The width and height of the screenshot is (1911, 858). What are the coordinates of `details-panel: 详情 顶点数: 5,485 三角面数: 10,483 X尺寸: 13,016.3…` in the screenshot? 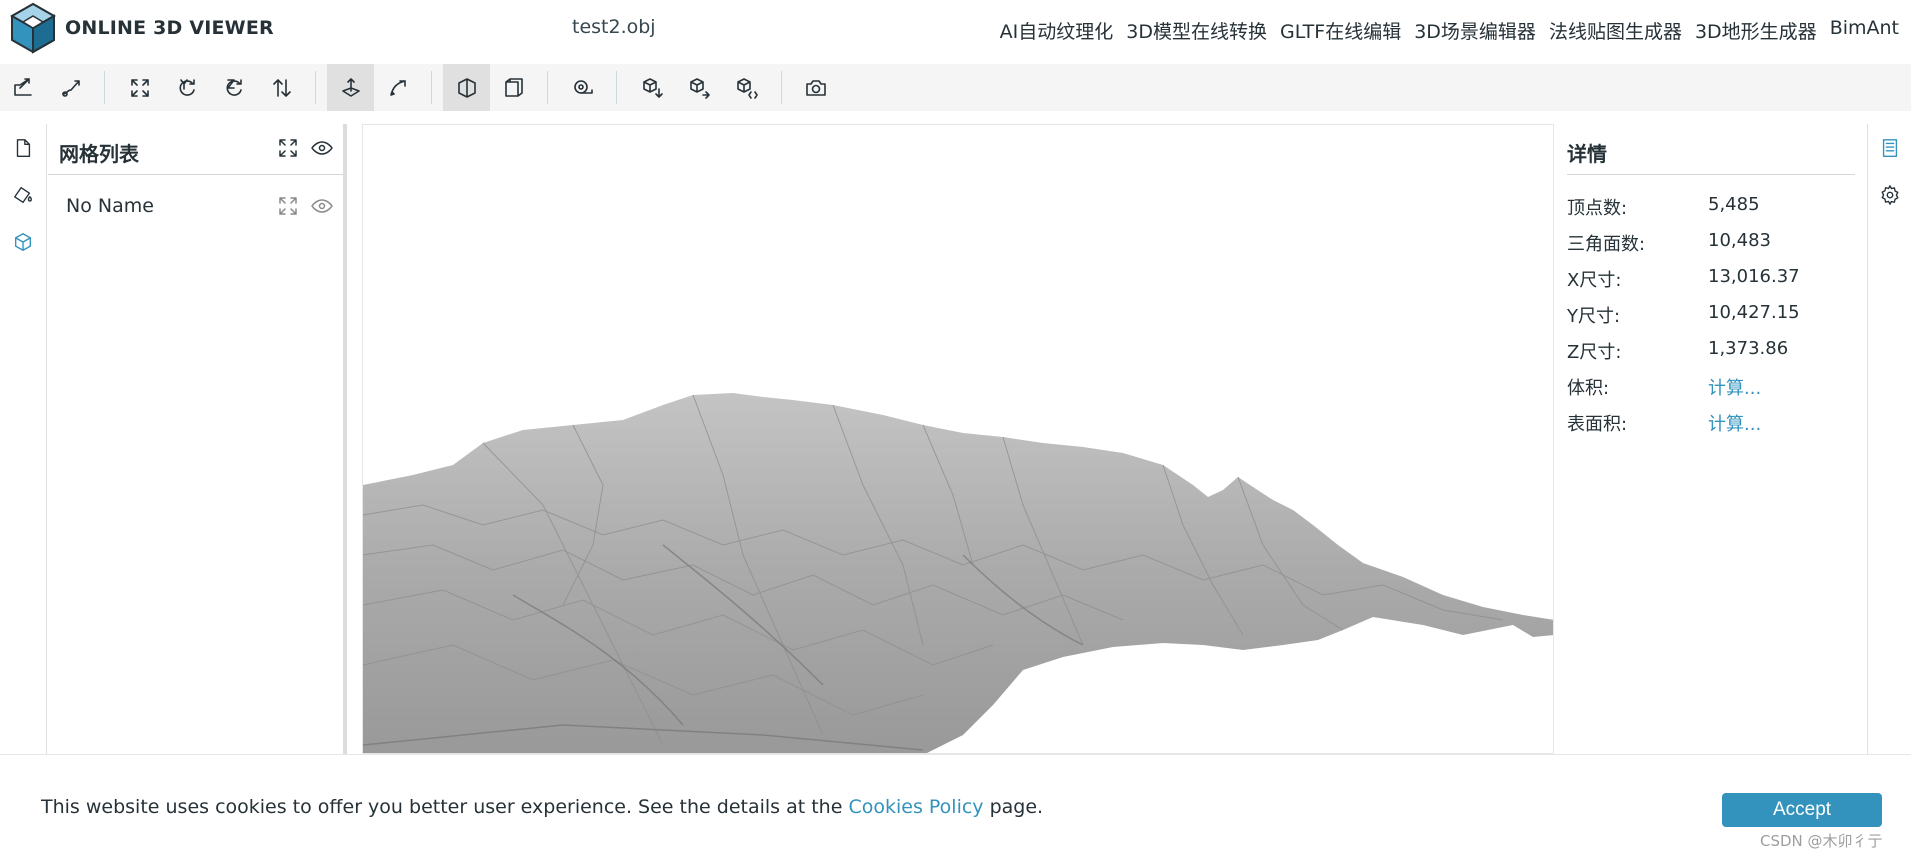 It's located at (1711, 439).